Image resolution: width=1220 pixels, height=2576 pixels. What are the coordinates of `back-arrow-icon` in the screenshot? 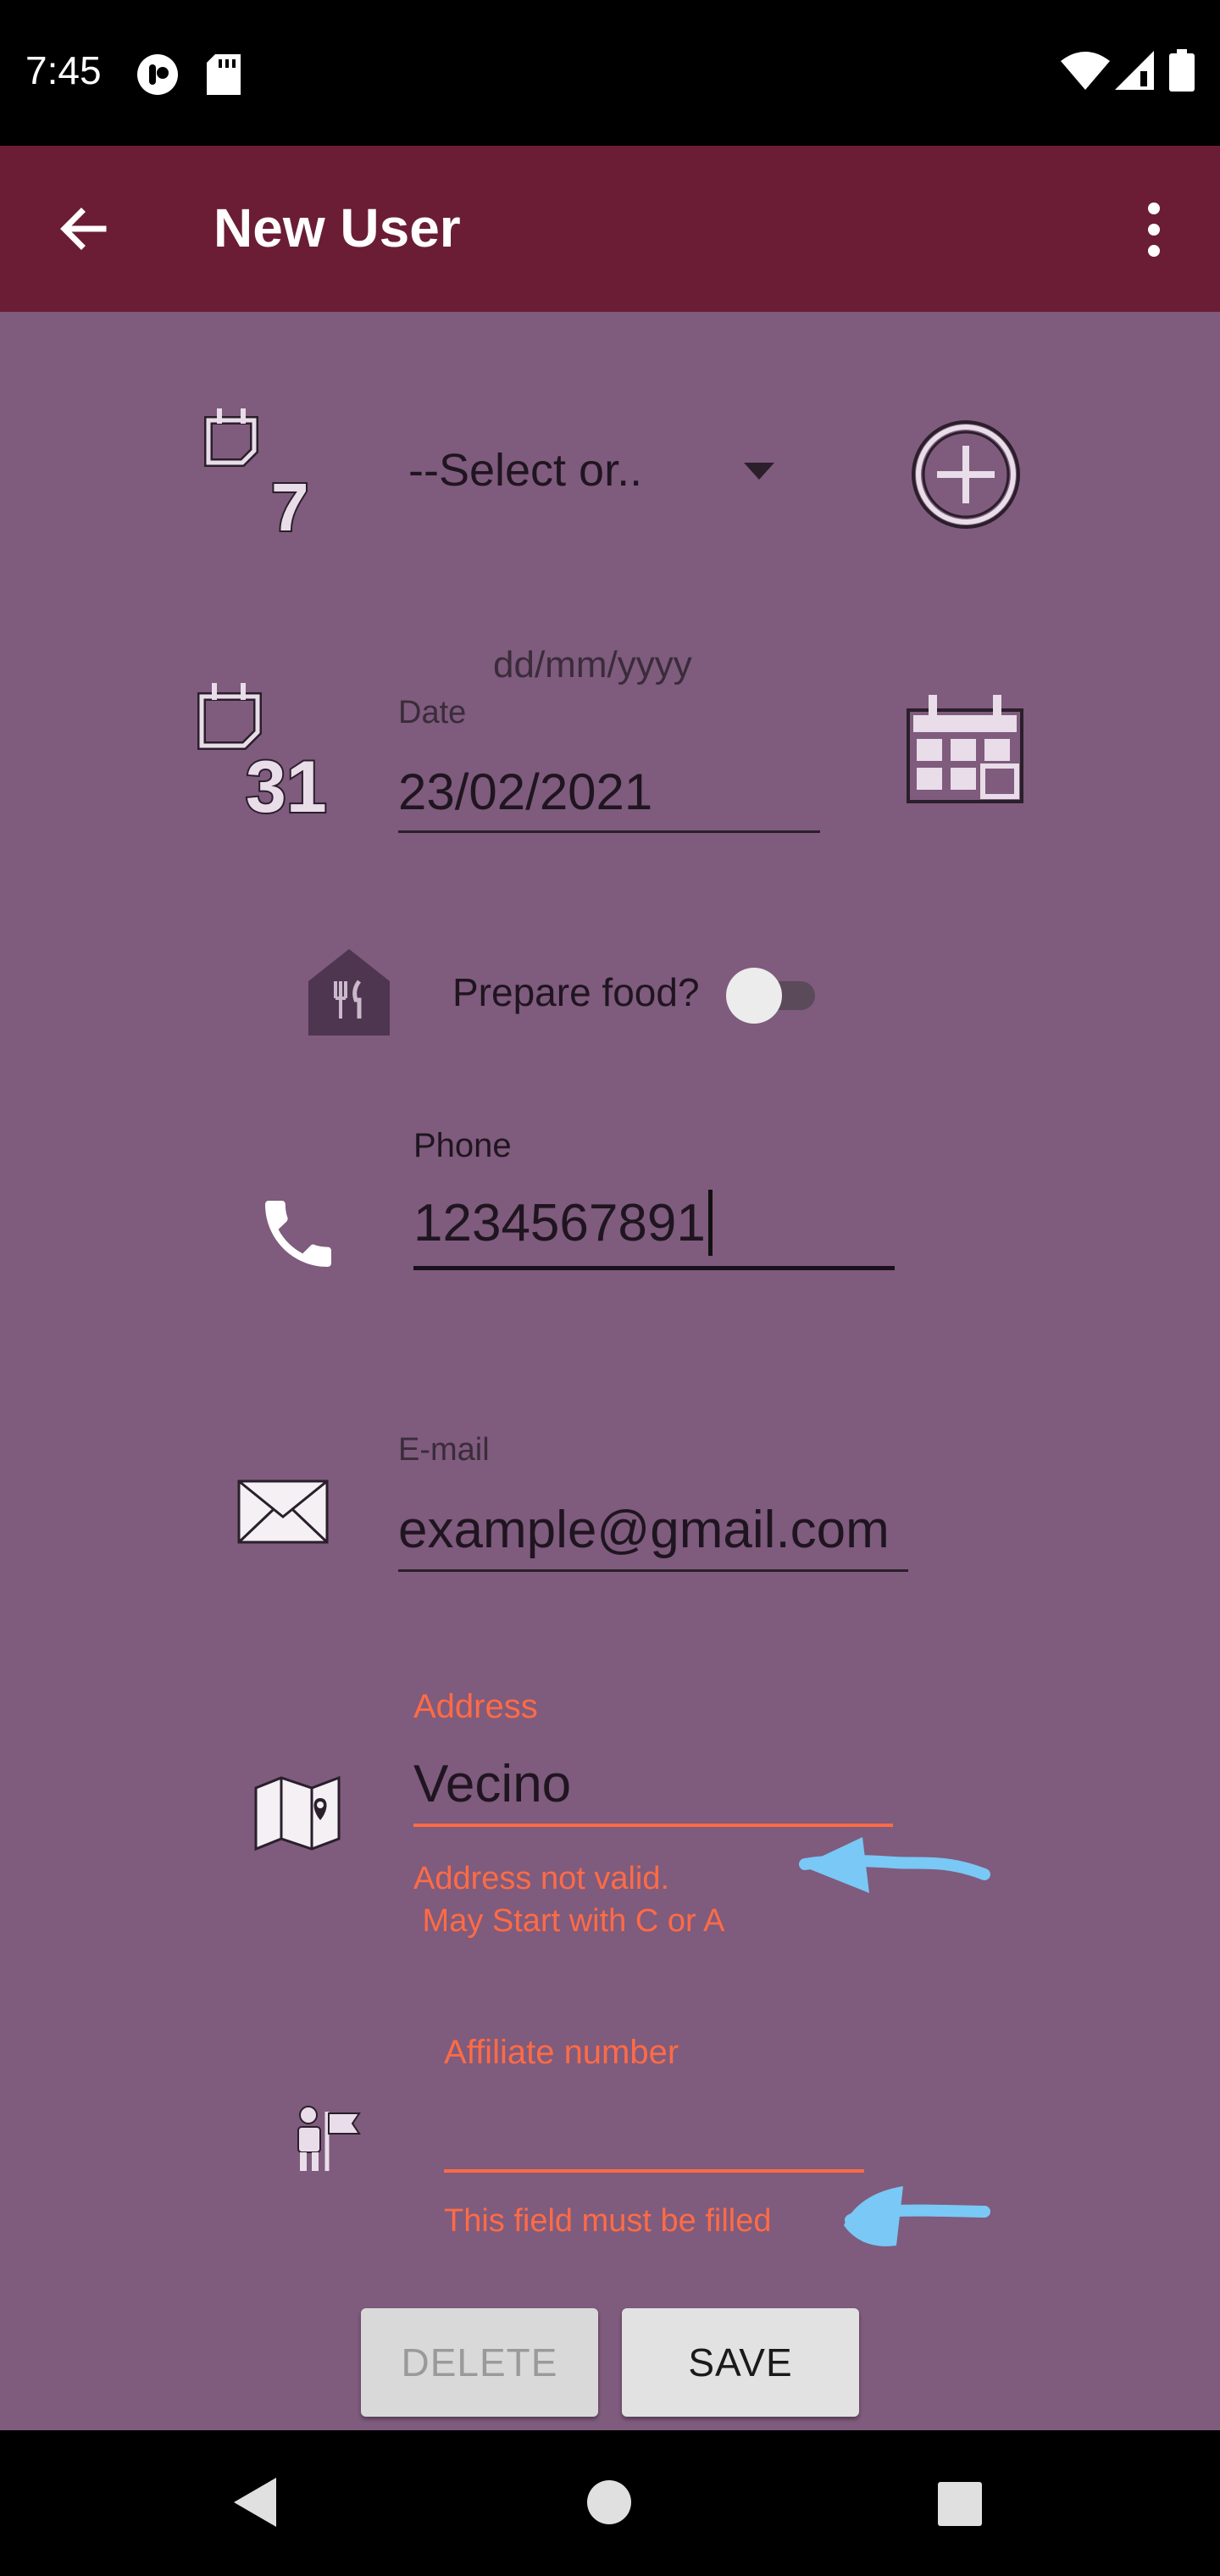 It's located at (83, 229).